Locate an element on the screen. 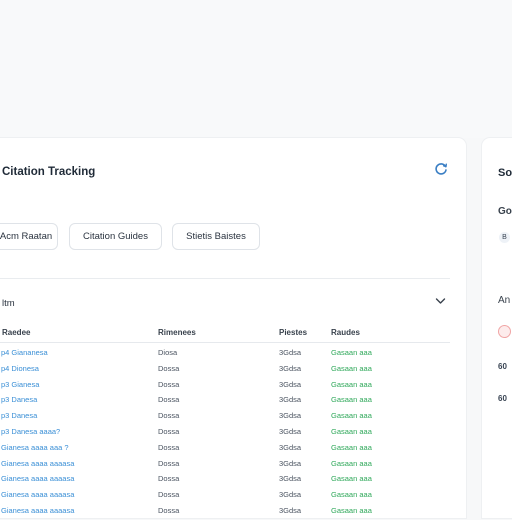  column-header: Raedee is located at coordinates (16, 332).